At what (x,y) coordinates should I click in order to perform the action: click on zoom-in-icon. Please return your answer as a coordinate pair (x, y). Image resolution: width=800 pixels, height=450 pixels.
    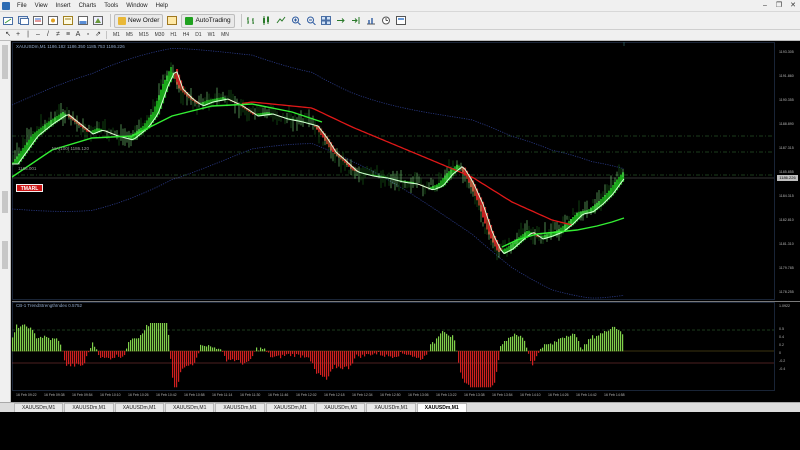
    Looking at the image, I should click on (296, 21).